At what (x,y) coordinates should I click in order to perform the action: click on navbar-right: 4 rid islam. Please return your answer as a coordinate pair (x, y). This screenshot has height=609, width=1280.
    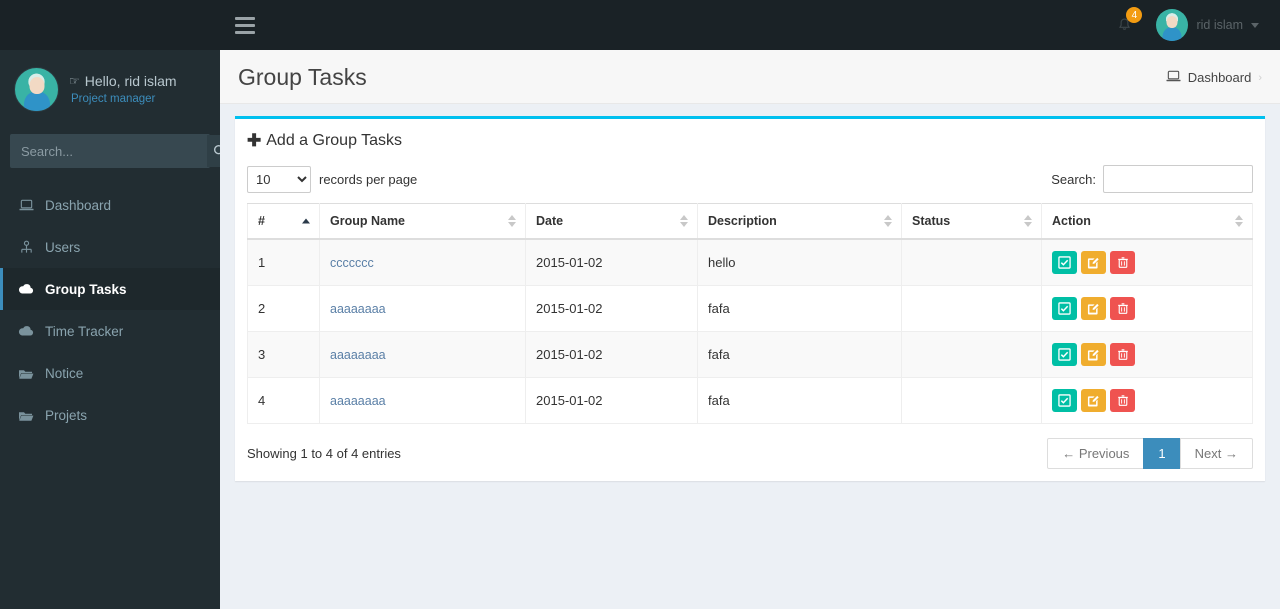
    Looking at the image, I should click on (1184, 25).